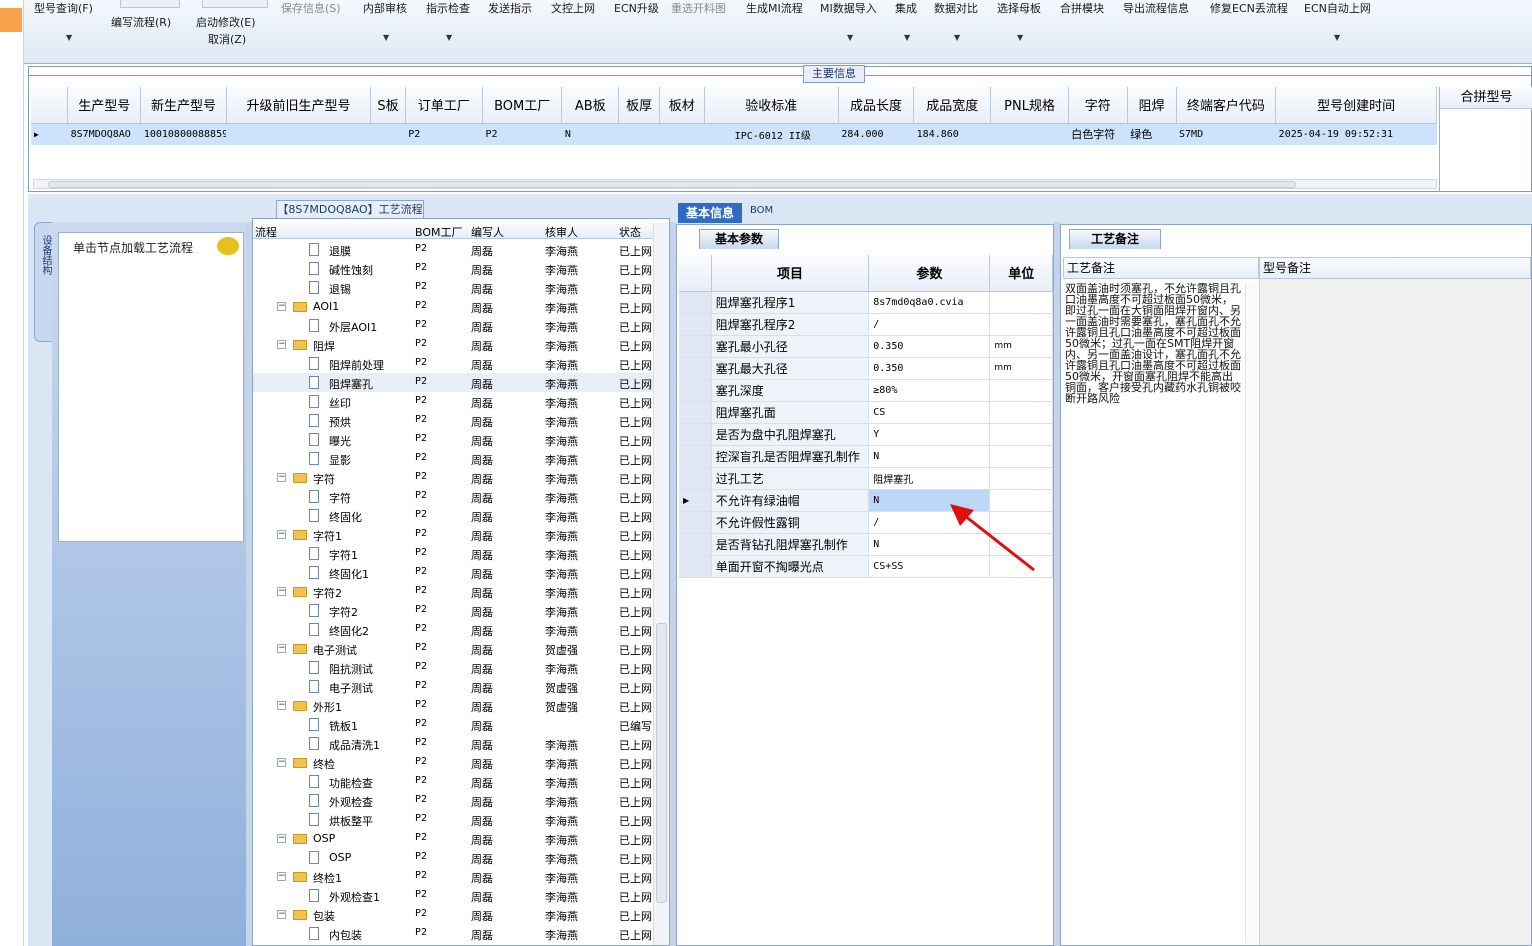  Describe the element at coordinates (453, 933) in the screenshot. I see `tree-row: 内包装 P2 周磊 李海燕 已上网` at that location.